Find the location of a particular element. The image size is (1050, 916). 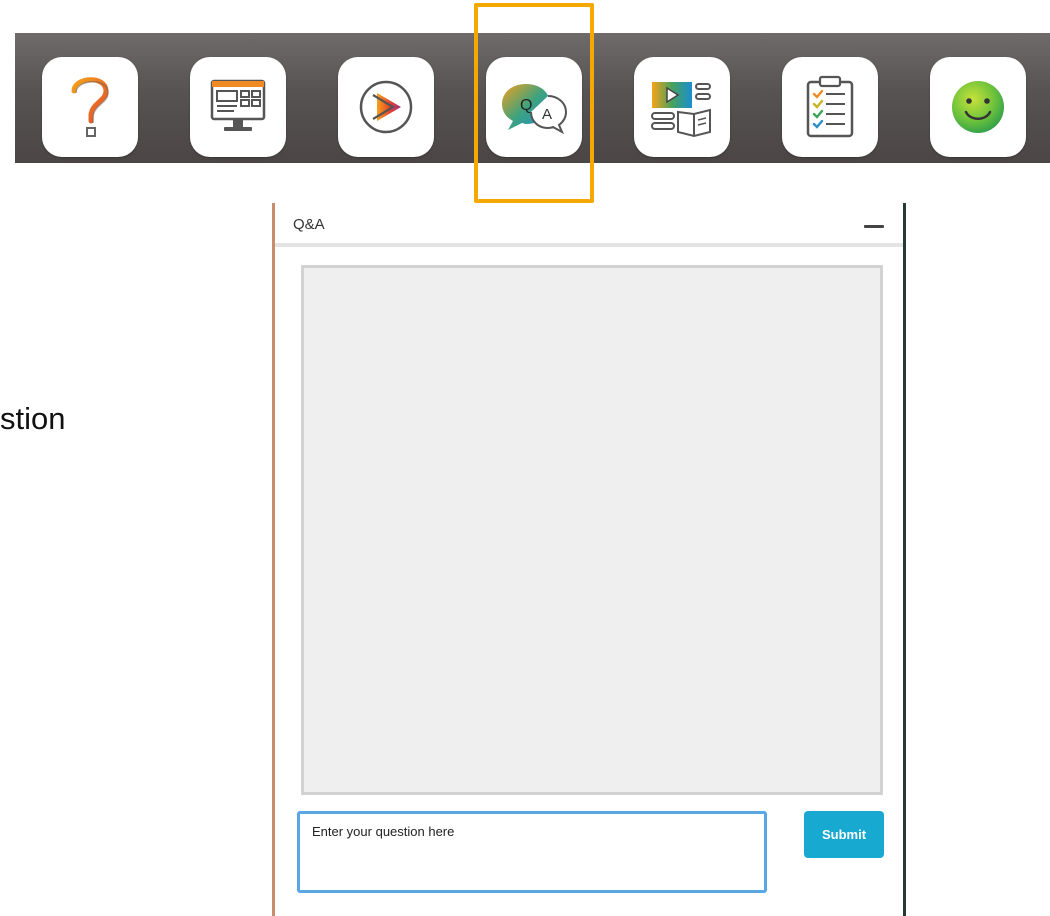

slides-desktop-icon is located at coordinates (238, 105).